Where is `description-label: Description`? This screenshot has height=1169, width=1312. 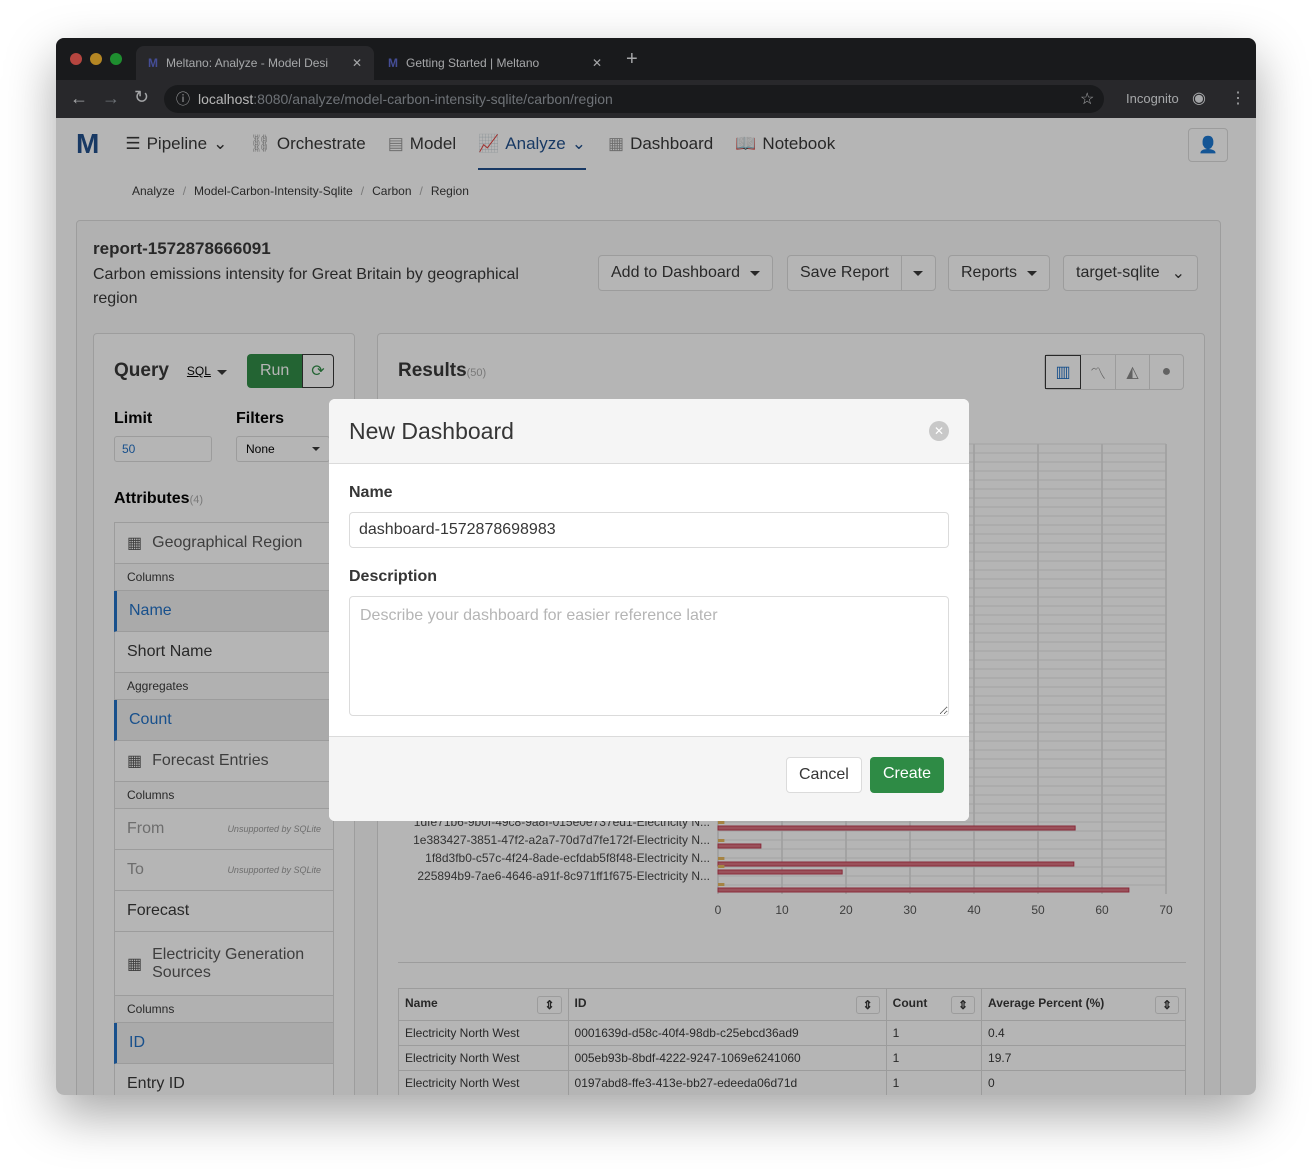 description-label: Description is located at coordinates (393, 576).